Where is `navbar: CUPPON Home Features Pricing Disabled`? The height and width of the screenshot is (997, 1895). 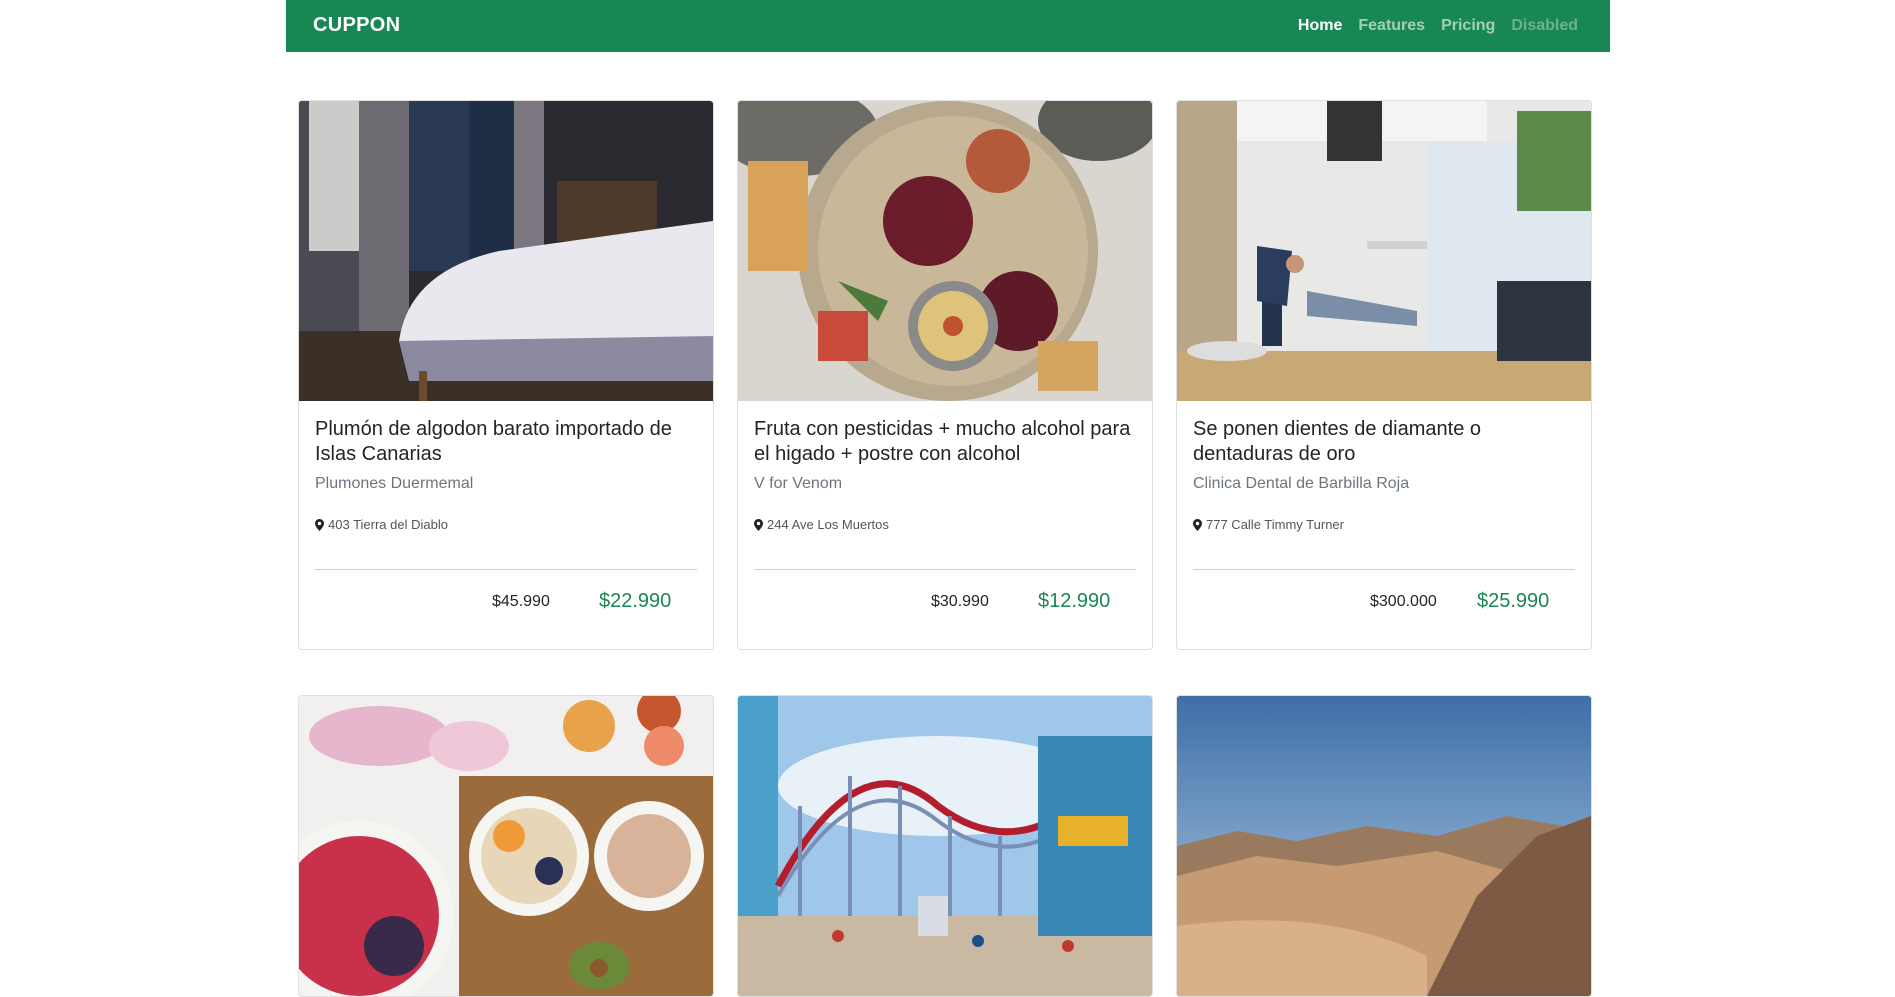 navbar: CUPPON Home Features Pricing Disabled is located at coordinates (948, 26).